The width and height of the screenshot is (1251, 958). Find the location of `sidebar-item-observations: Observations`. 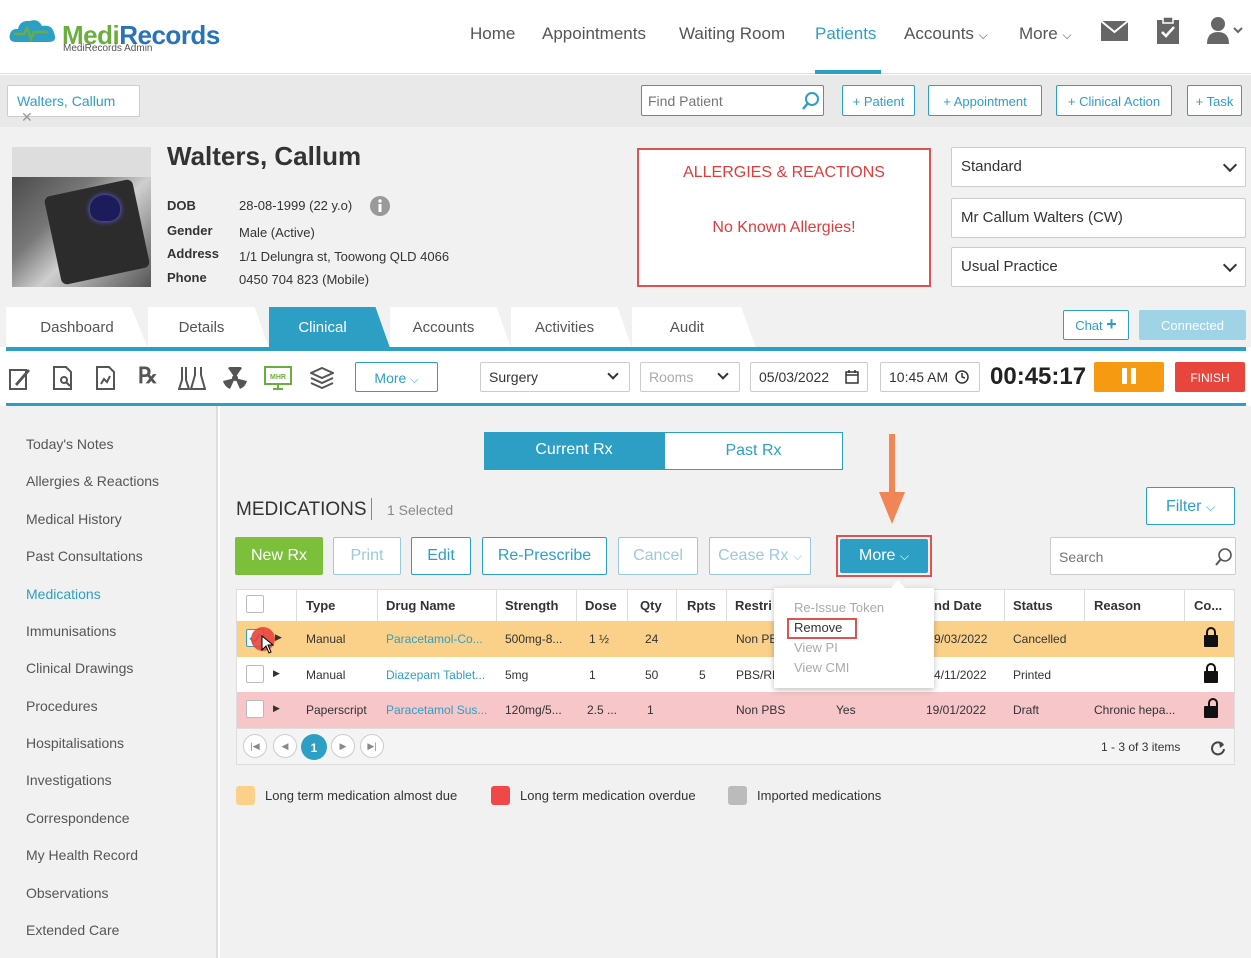

sidebar-item-observations: Observations is located at coordinates (67, 893).